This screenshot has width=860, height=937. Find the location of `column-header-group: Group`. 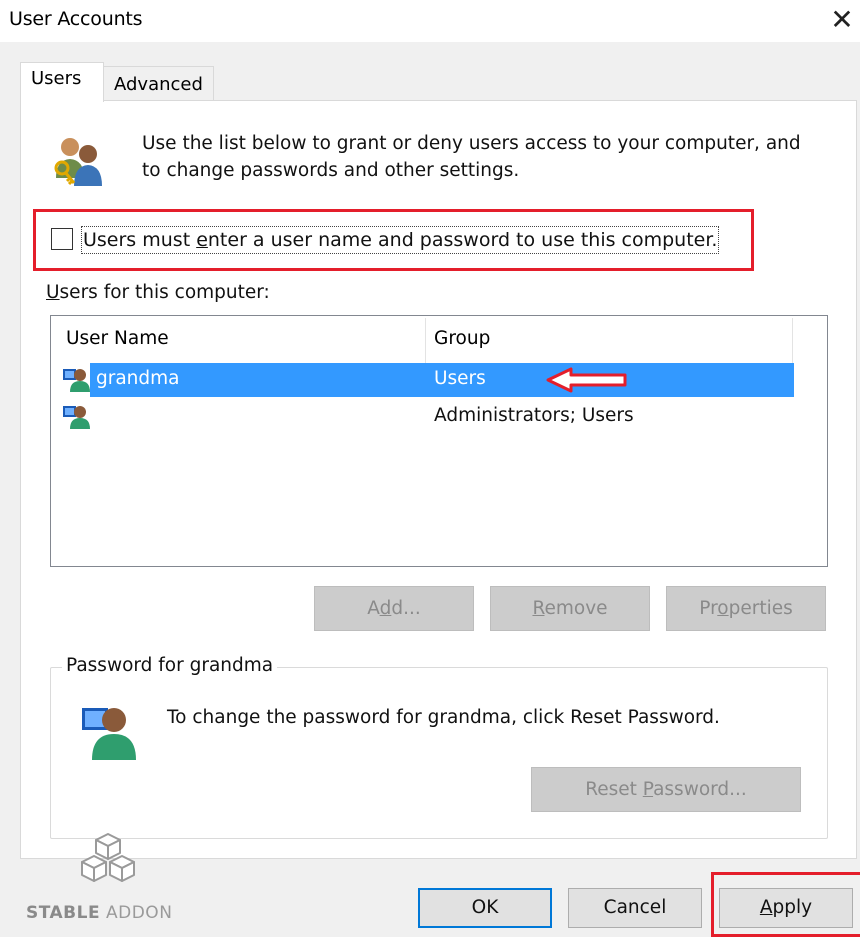

column-header-group: Group is located at coordinates (462, 338).